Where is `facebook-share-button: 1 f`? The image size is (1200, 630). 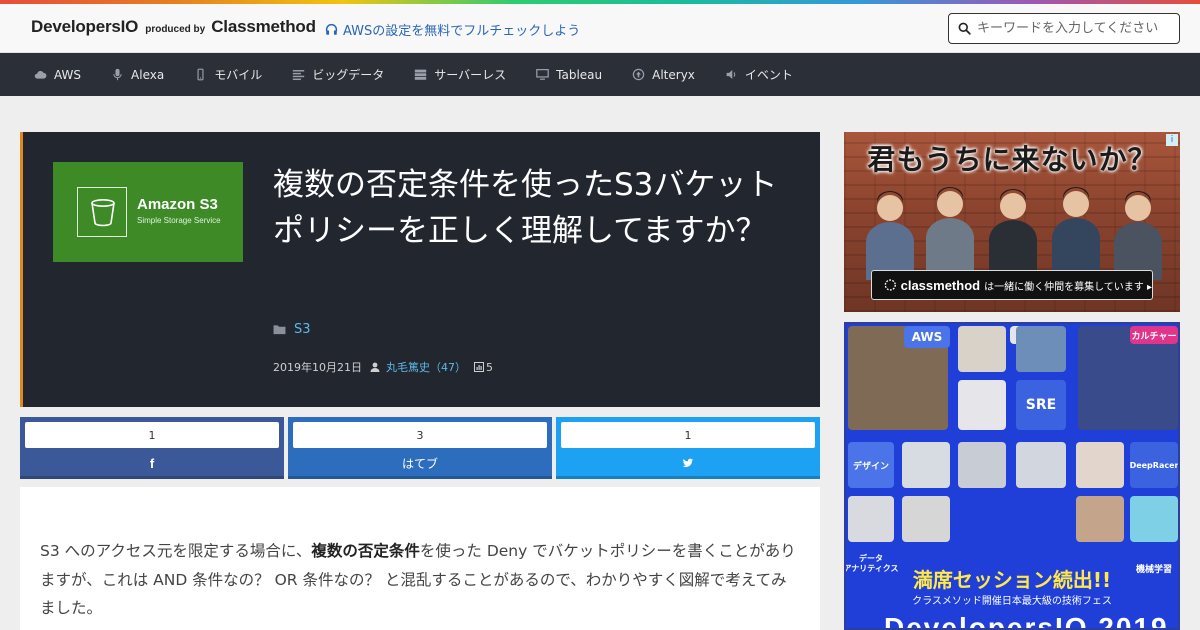 facebook-share-button: 1 f is located at coordinates (152, 448).